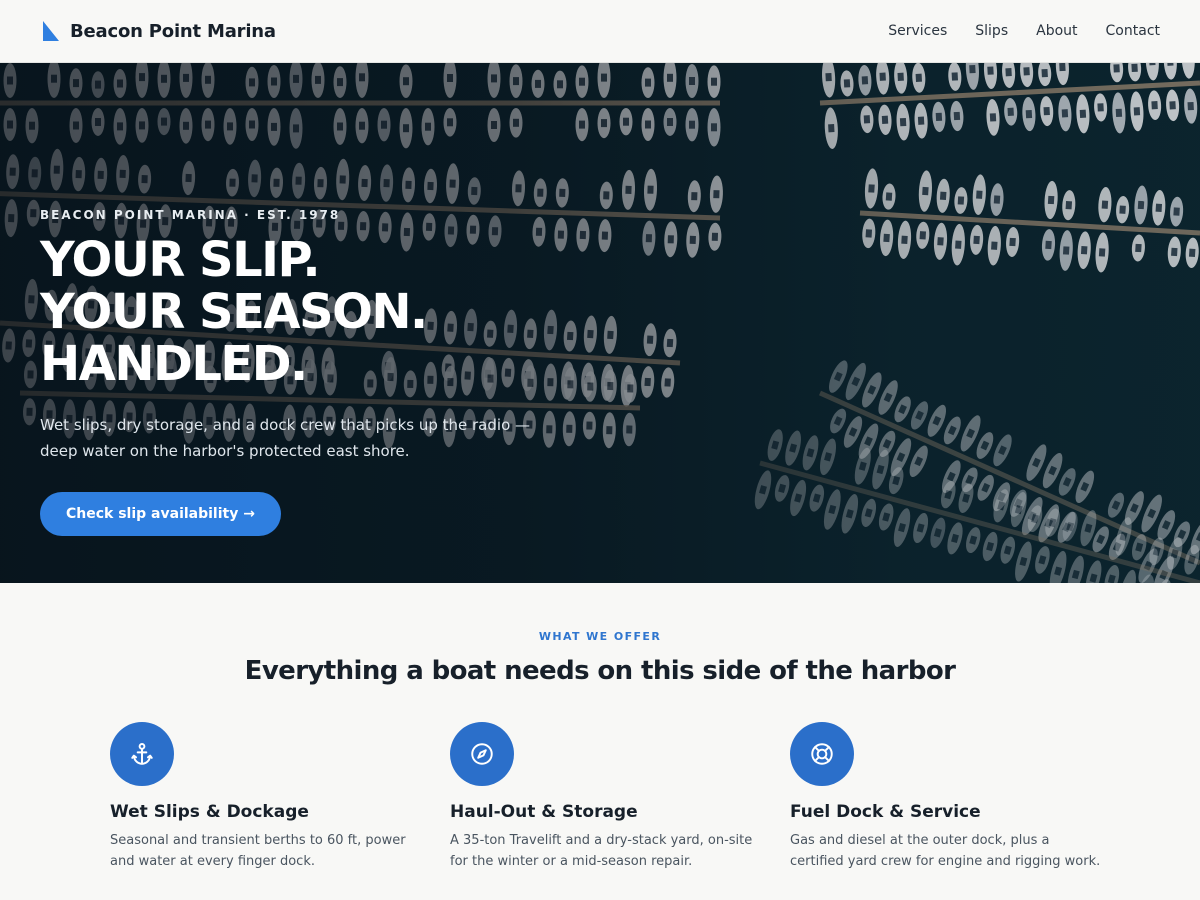  I want to click on lifebuoy-icon, so click(822, 754).